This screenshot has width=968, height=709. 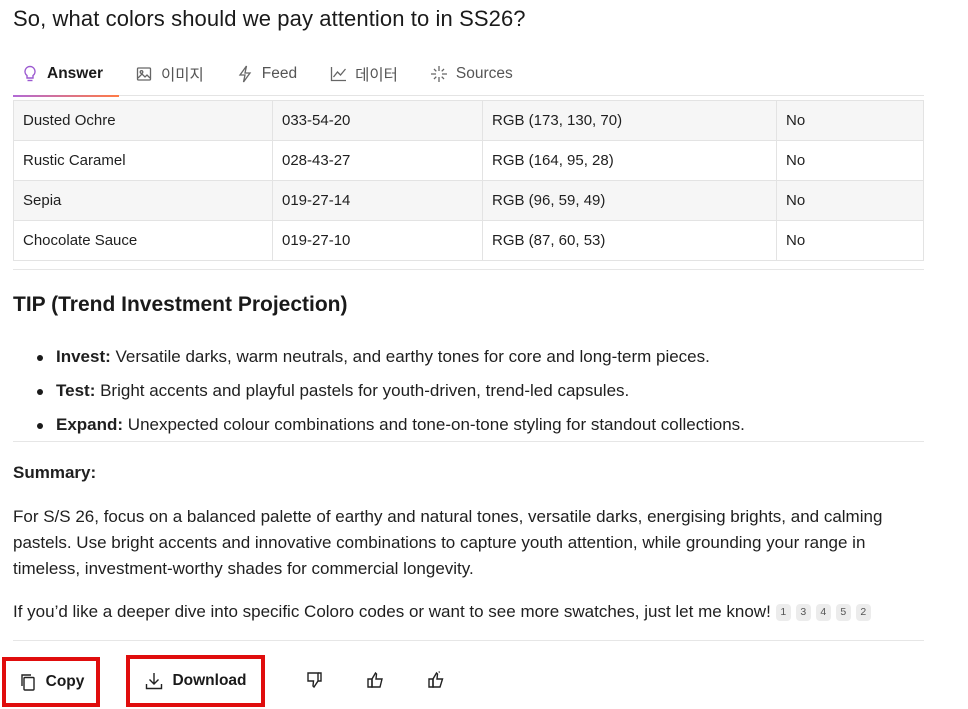 What do you see at coordinates (629, 160) in the screenshot?
I see `color-rgb: RGB (164, 95, 28)` at bounding box center [629, 160].